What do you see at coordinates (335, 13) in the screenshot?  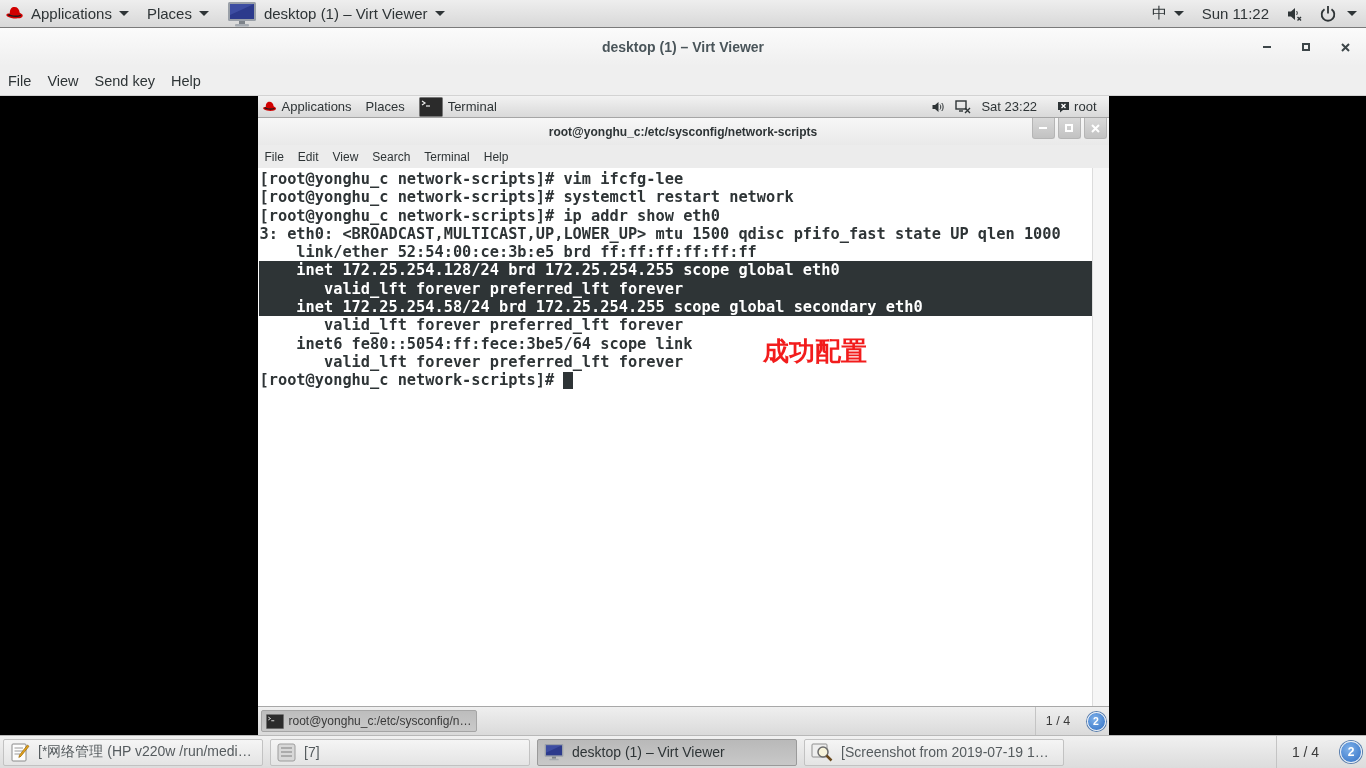 I see `window-list-menu: desktop (1) – Virt Viewer` at bounding box center [335, 13].